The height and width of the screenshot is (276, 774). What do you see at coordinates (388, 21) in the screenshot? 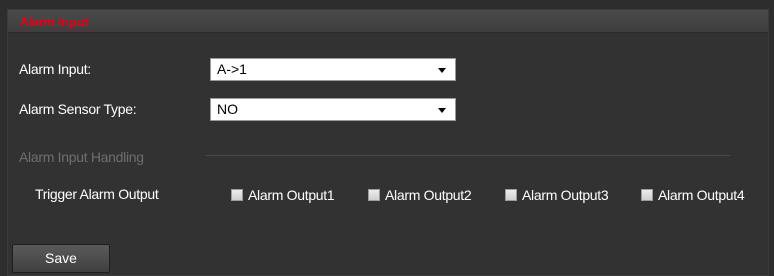
I see `panel-header: Alarm Input` at bounding box center [388, 21].